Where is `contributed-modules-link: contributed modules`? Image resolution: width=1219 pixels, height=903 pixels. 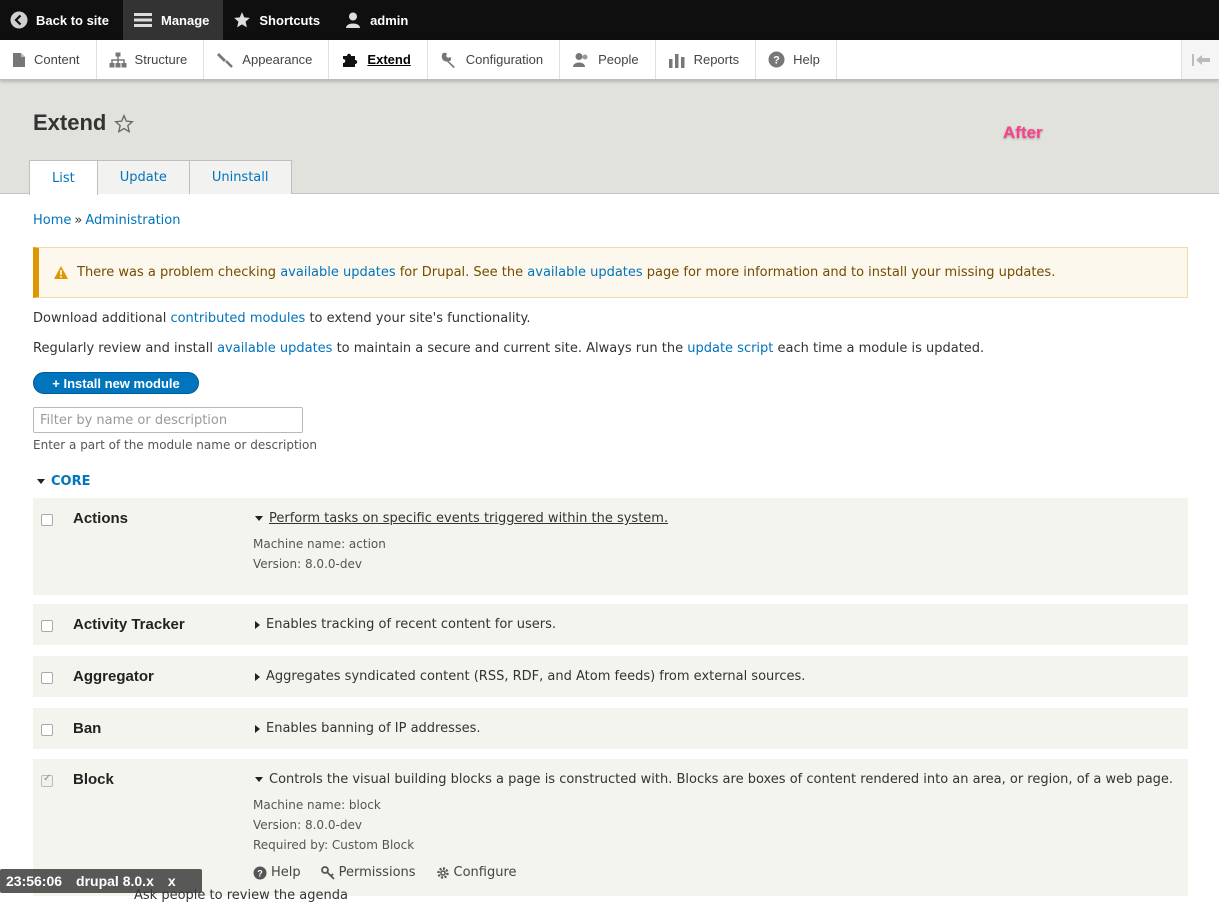 contributed-modules-link: contributed modules is located at coordinates (237, 318).